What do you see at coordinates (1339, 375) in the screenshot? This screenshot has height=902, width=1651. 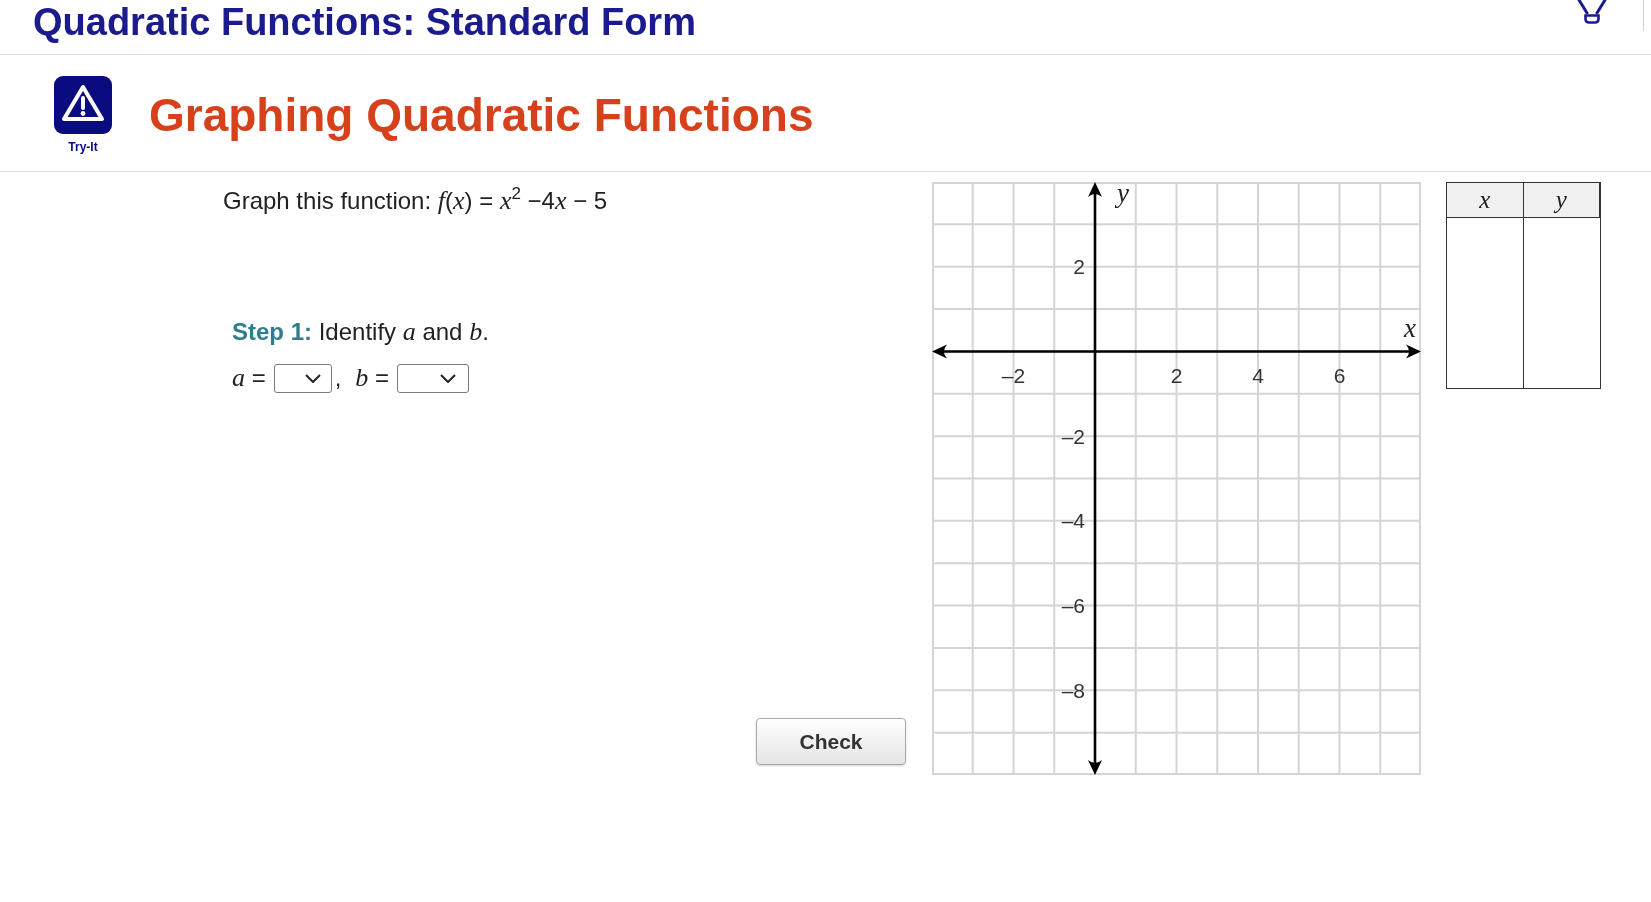 I see `tick-label: 6` at bounding box center [1339, 375].